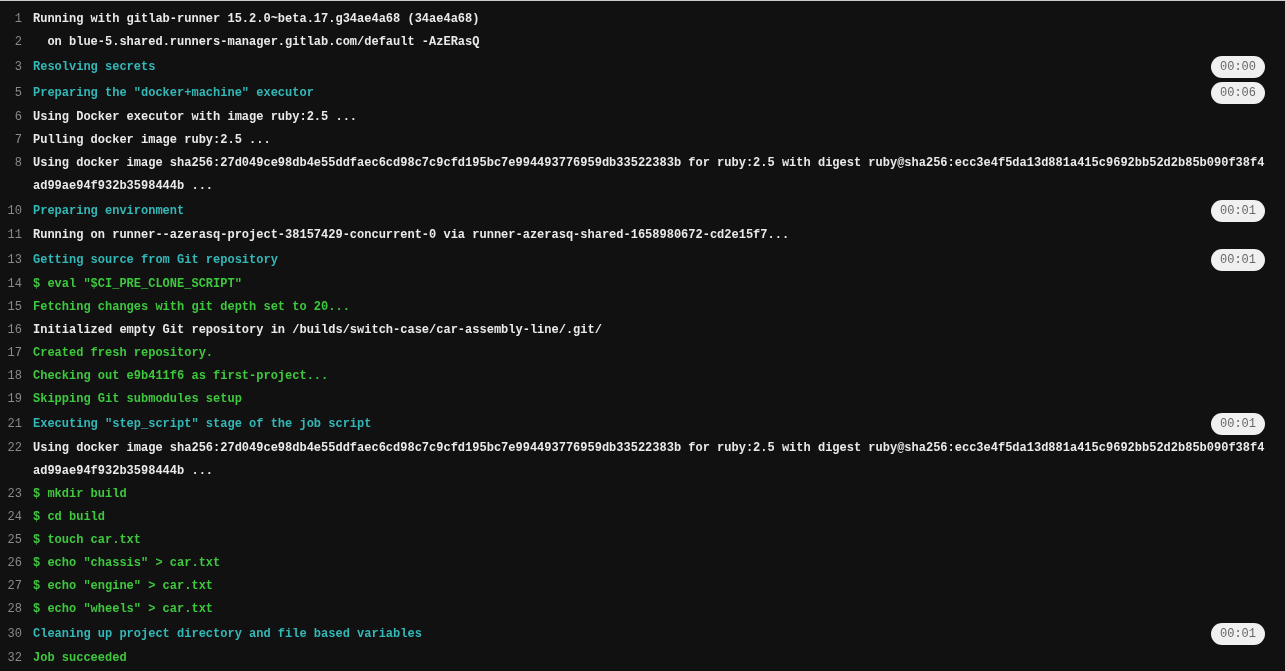 The width and height of the screenshot is (1285, 671). Describe the element at coordinates (263, 42) in the screenshot. I see `log-line: on blue-5.shared.runners-manager.gitlab.com/default -AzERasQ` at that location.